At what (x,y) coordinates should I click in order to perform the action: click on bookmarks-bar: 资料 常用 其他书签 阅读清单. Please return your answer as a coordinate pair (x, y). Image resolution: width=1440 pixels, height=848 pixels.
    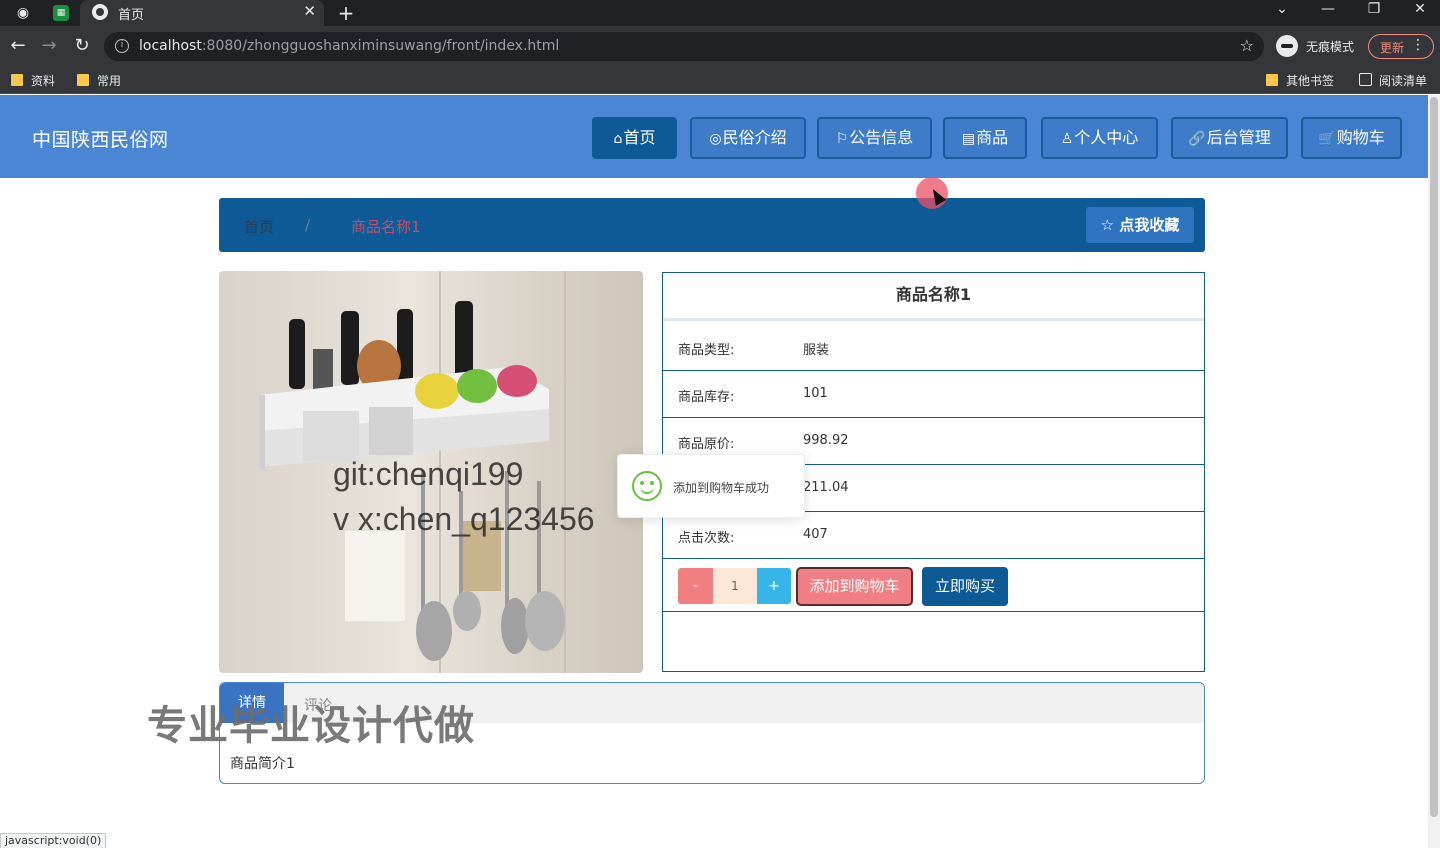
    Looking at the image, I should click on (720, 80).